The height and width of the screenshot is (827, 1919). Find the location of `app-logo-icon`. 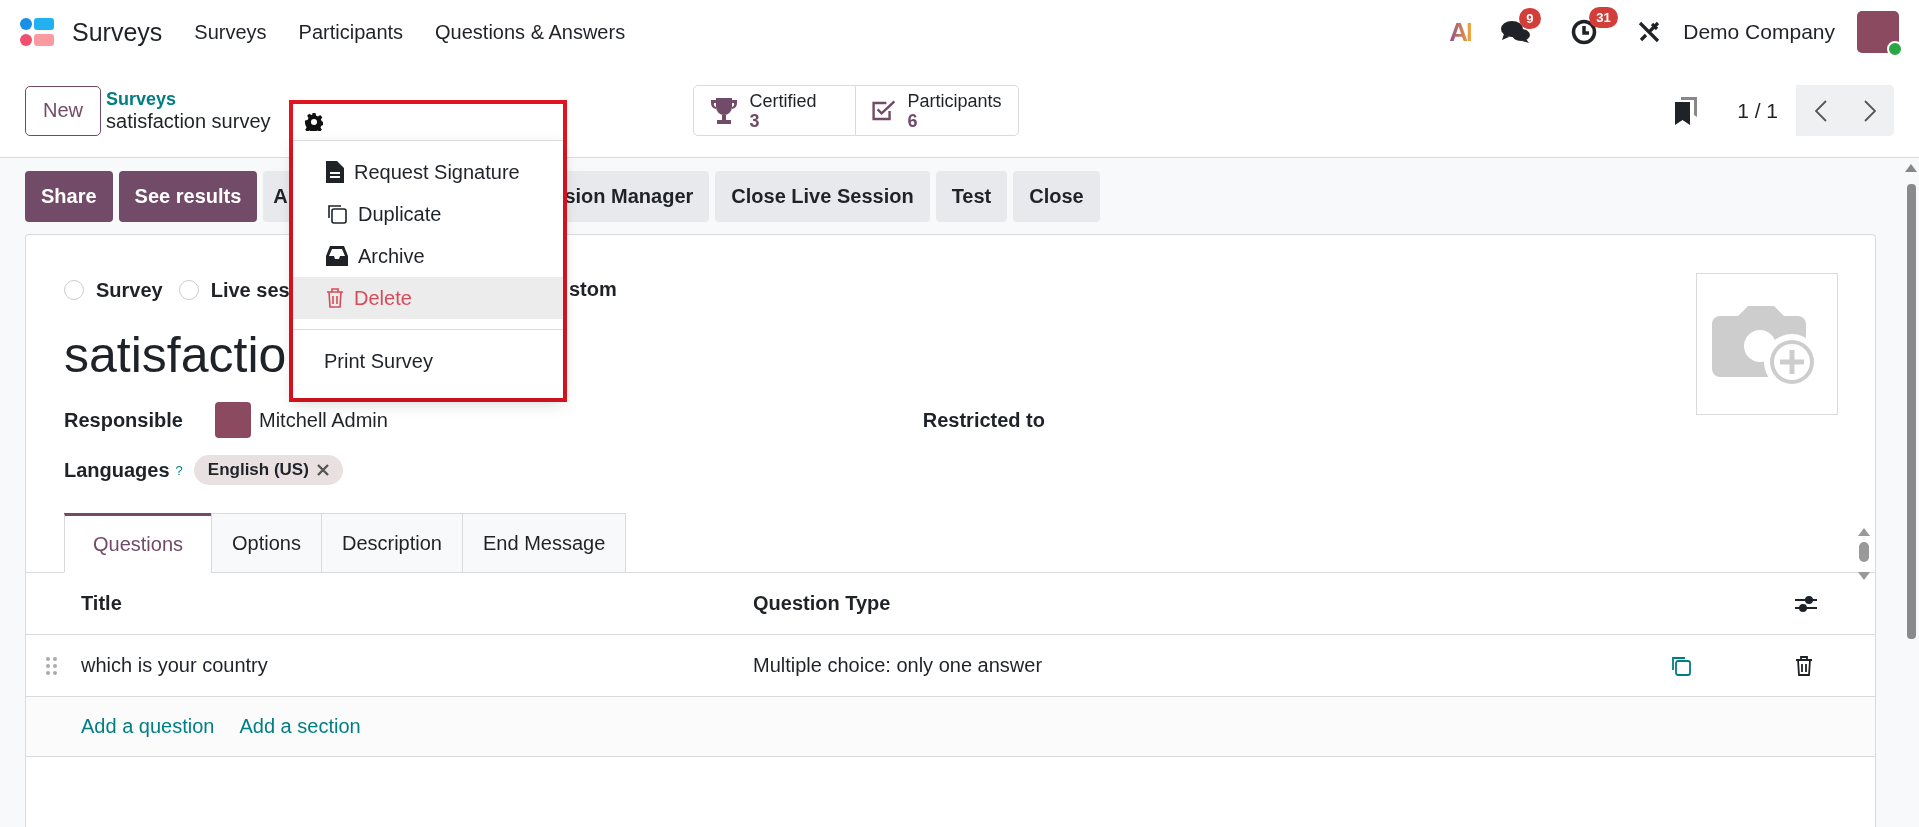

app-logo-icon is located at coordinates (37, 32).